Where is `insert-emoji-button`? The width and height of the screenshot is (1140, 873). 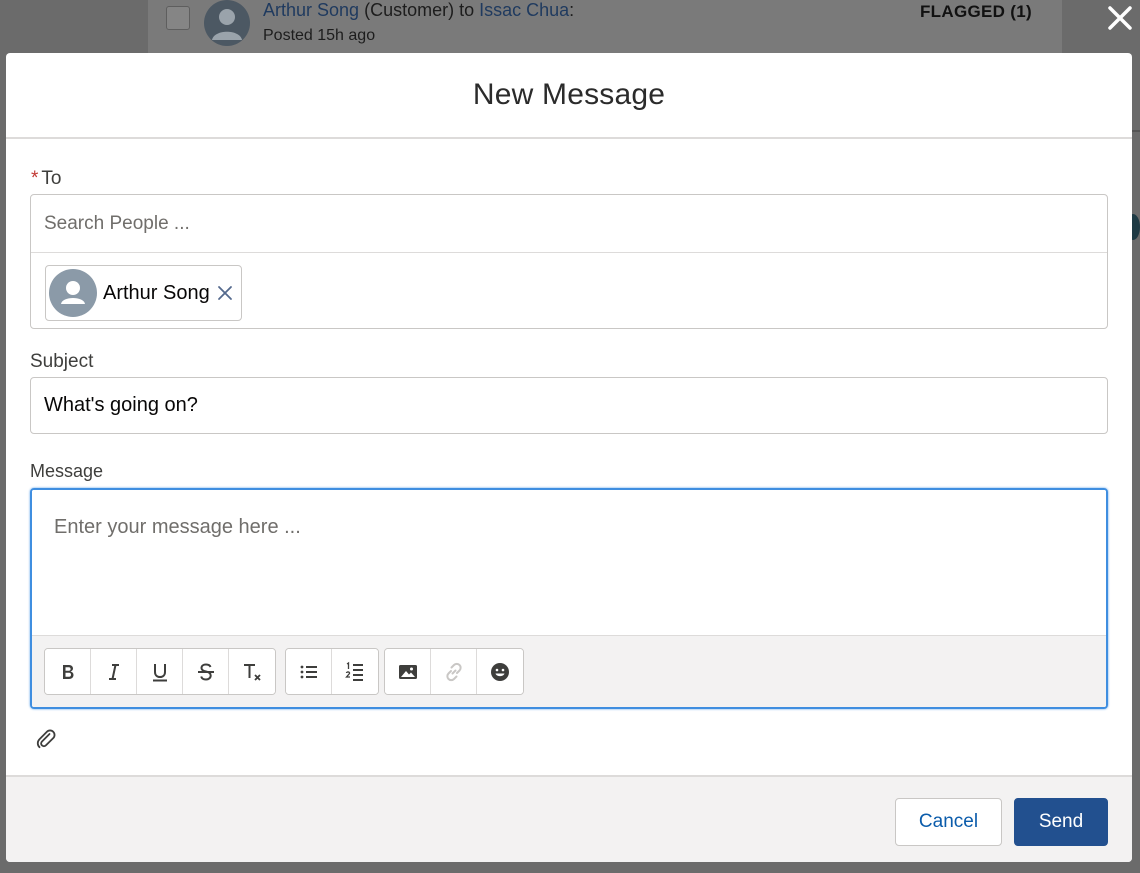
insert-emoji-button is located at coordinates (500, 671).